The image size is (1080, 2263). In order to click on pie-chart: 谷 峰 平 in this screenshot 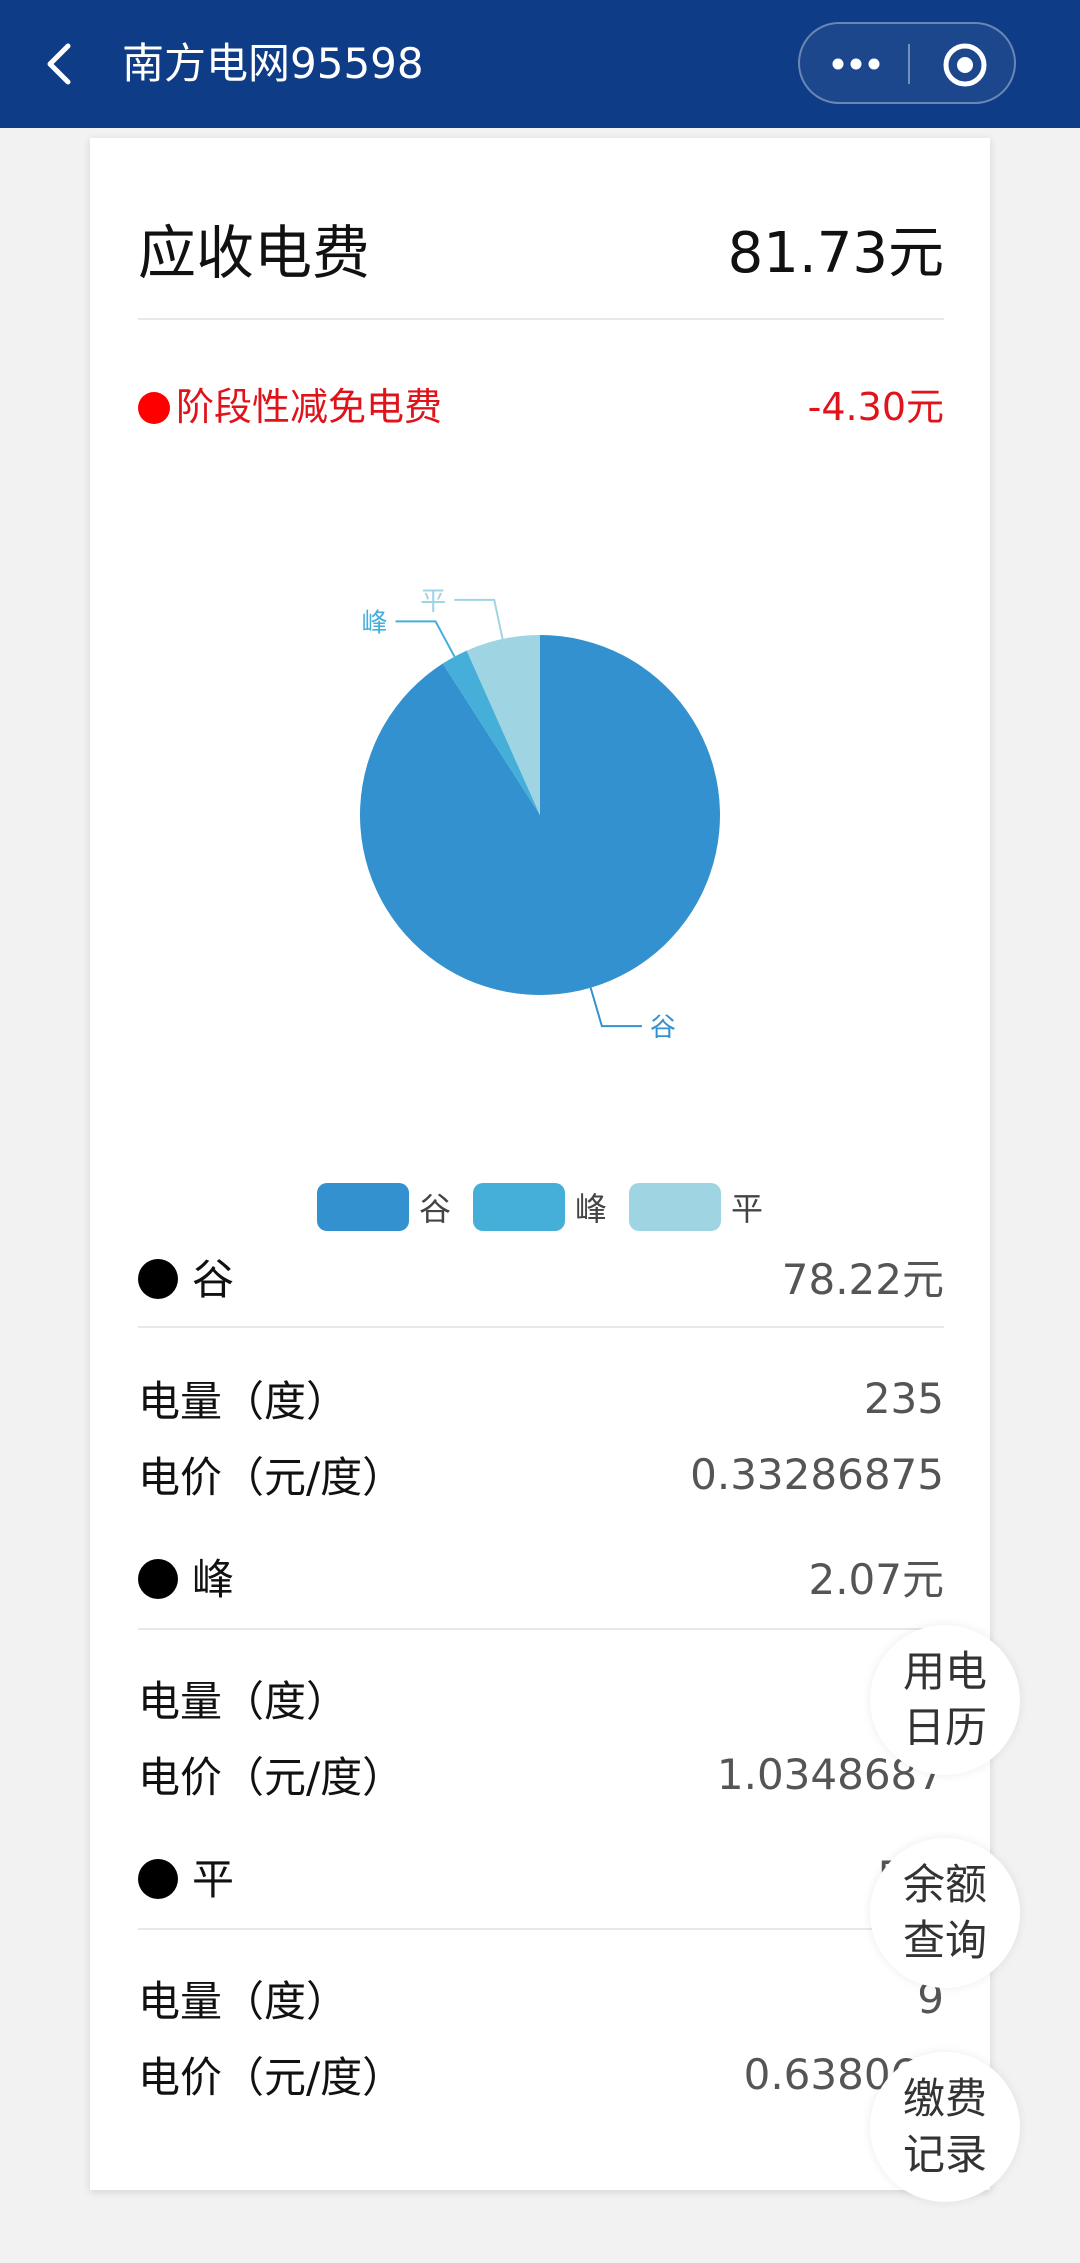, I will do `click(540, 812)`.